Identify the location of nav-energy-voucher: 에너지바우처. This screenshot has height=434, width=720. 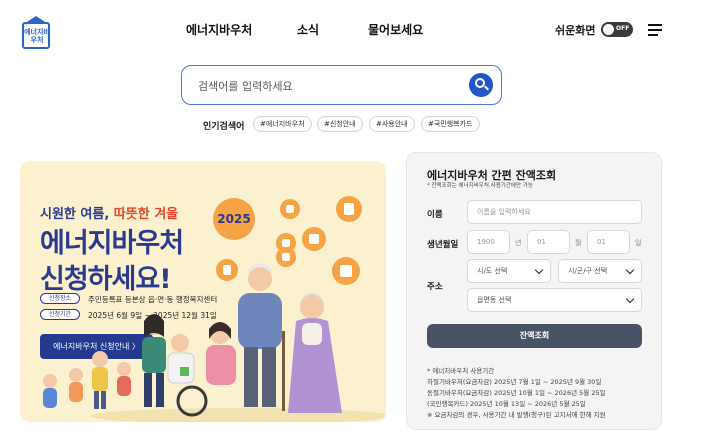
(219, 29).